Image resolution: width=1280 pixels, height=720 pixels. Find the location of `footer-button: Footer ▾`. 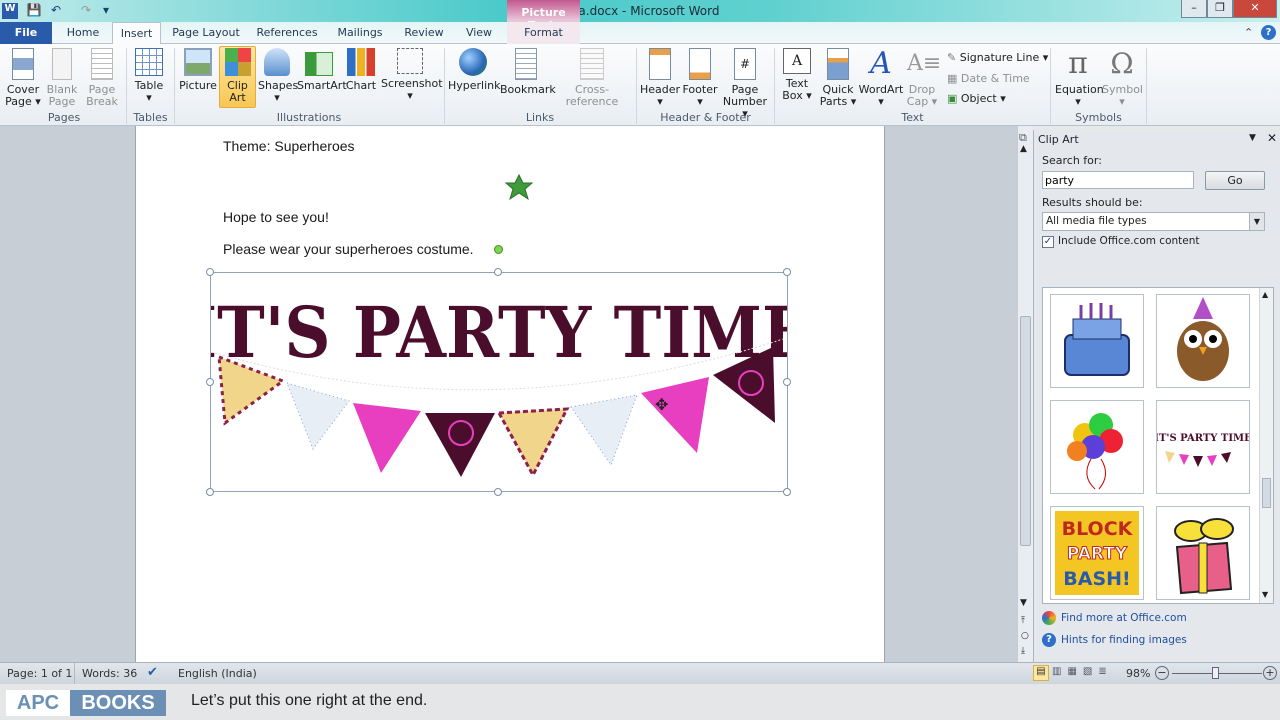

footer-button: Footer ▾ is located at coordinates (700, 78).